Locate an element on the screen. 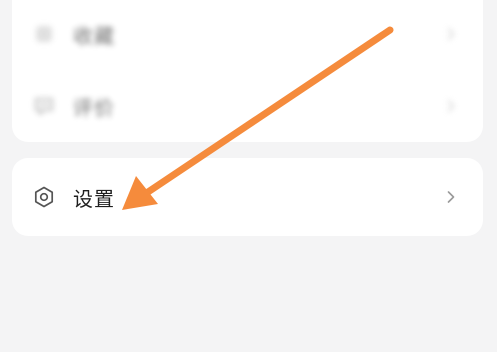  bookmark-icon is located at coordinates (44, 34).